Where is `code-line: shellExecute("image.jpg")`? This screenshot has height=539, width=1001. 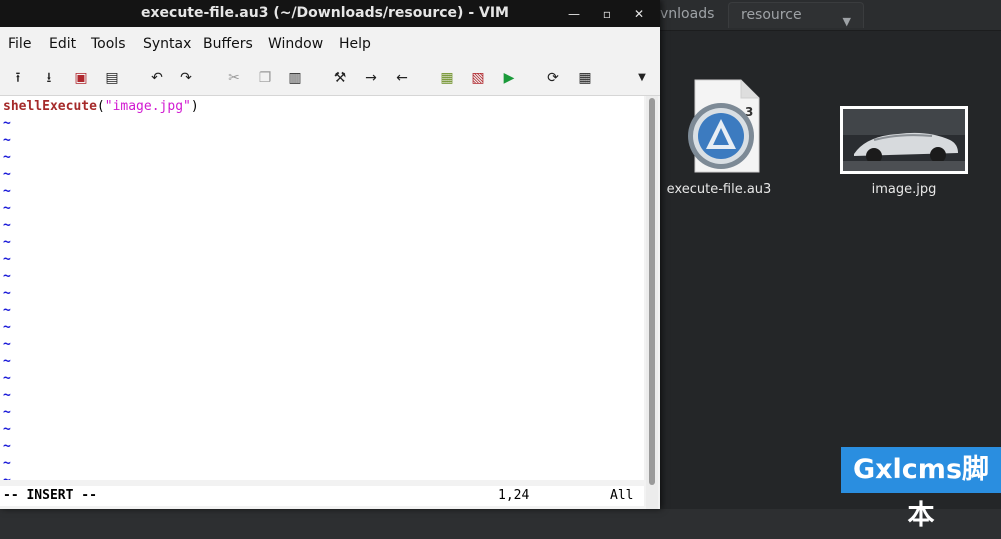
code-line: shellExecute("image.jpg") is located at coordinates (101, 106).